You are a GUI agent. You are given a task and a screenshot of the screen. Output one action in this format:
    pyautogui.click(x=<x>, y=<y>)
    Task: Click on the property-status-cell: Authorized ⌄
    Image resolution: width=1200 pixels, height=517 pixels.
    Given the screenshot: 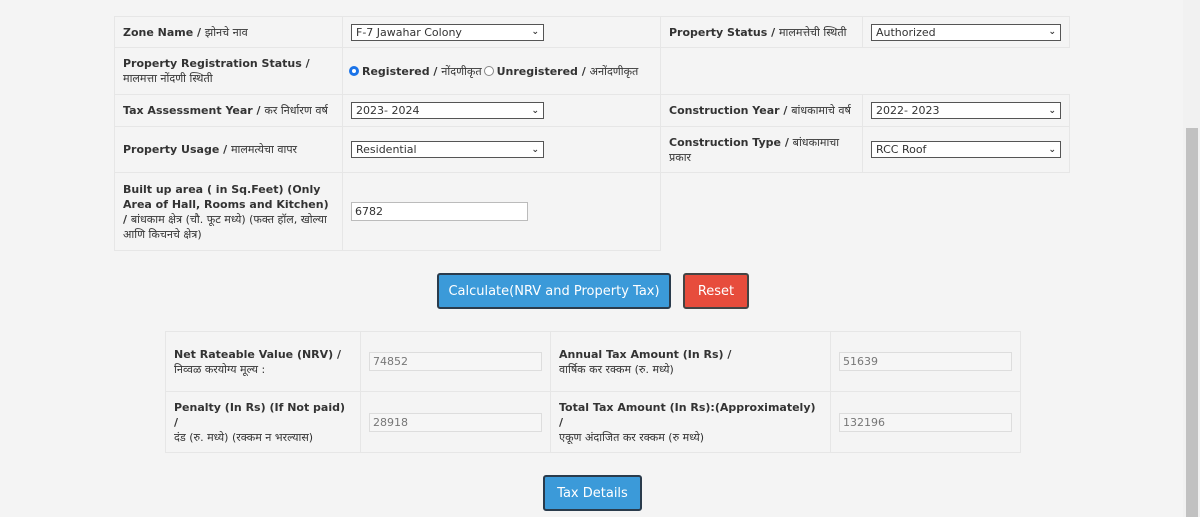 What is the action you would take?
    pyautogui.click(x=966, y=32)
    